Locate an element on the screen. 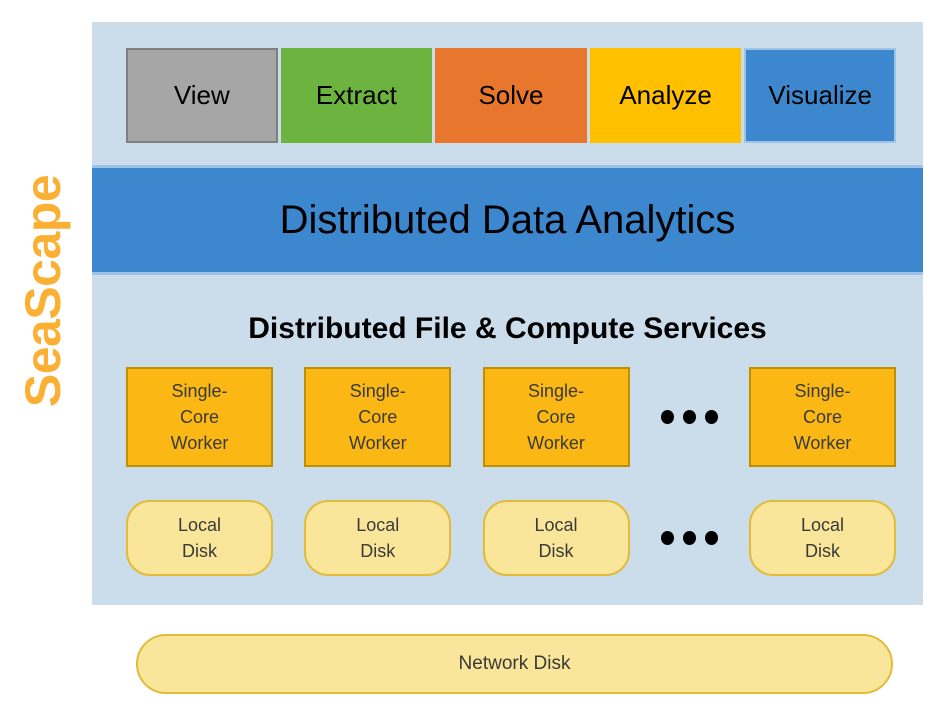  application-row: View Extract Solve Analyze Visualize is located at coordinates (511, 95).